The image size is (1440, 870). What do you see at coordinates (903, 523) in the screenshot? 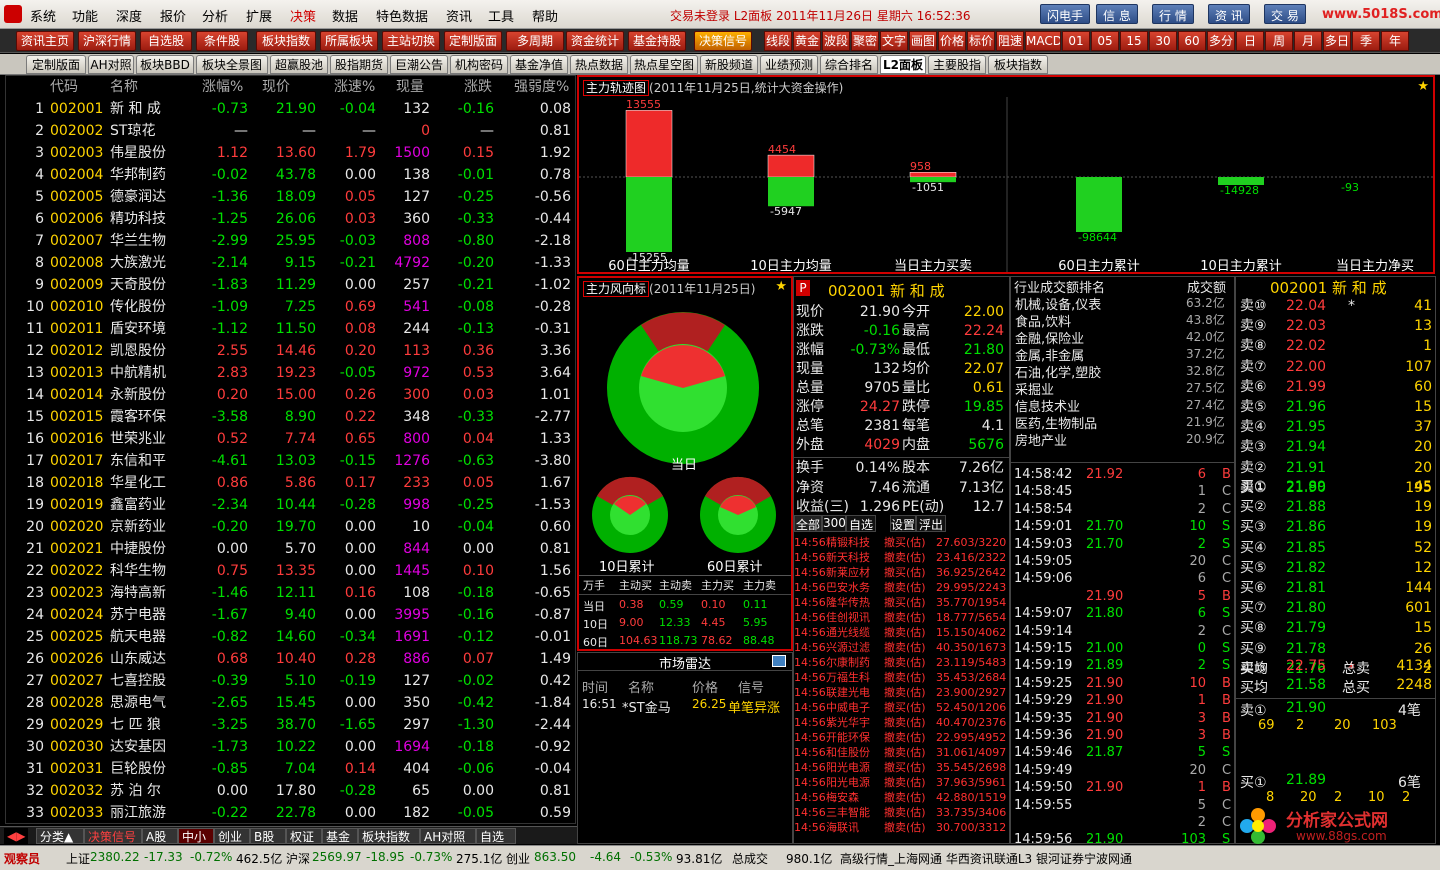
I see `news-tab-3: 设置` at bounding box center [903, 523].